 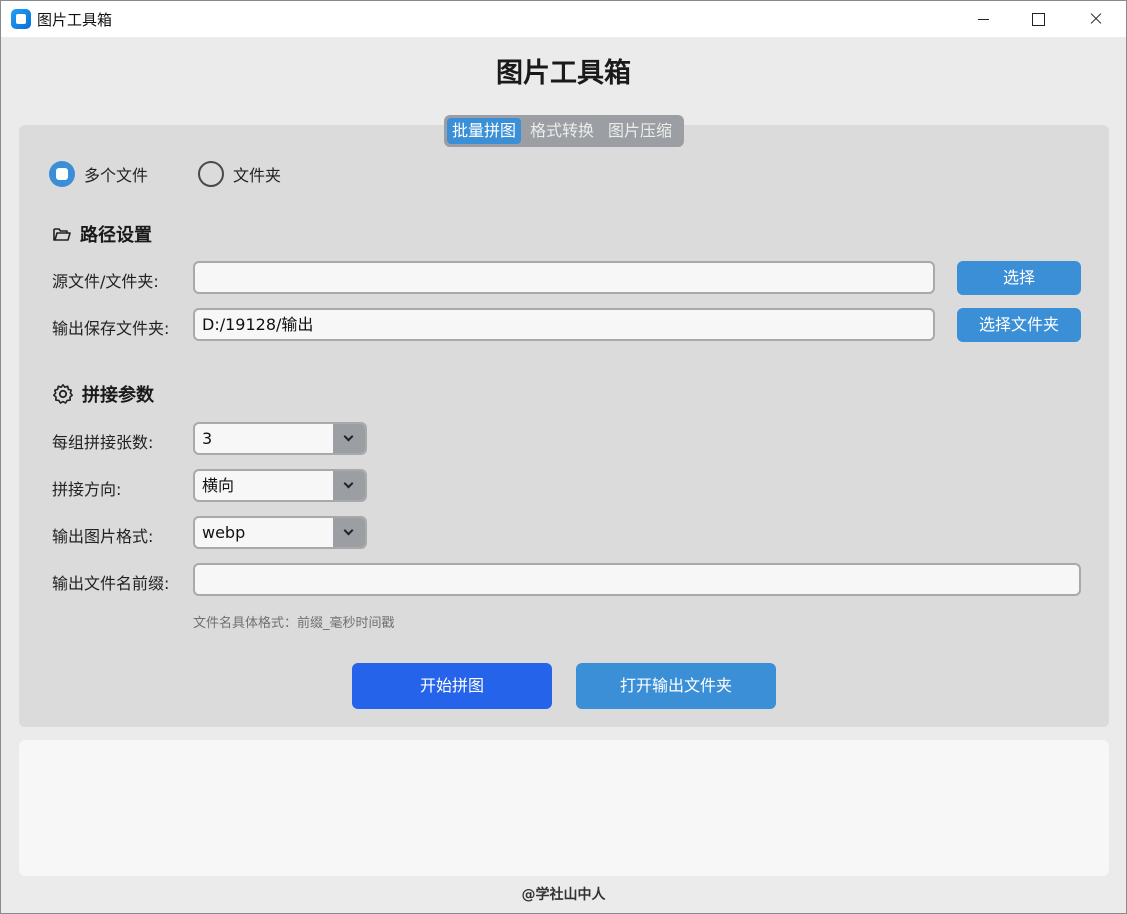 I want to click on footer-credit: @学社山中人, so click(x=563, y=895).